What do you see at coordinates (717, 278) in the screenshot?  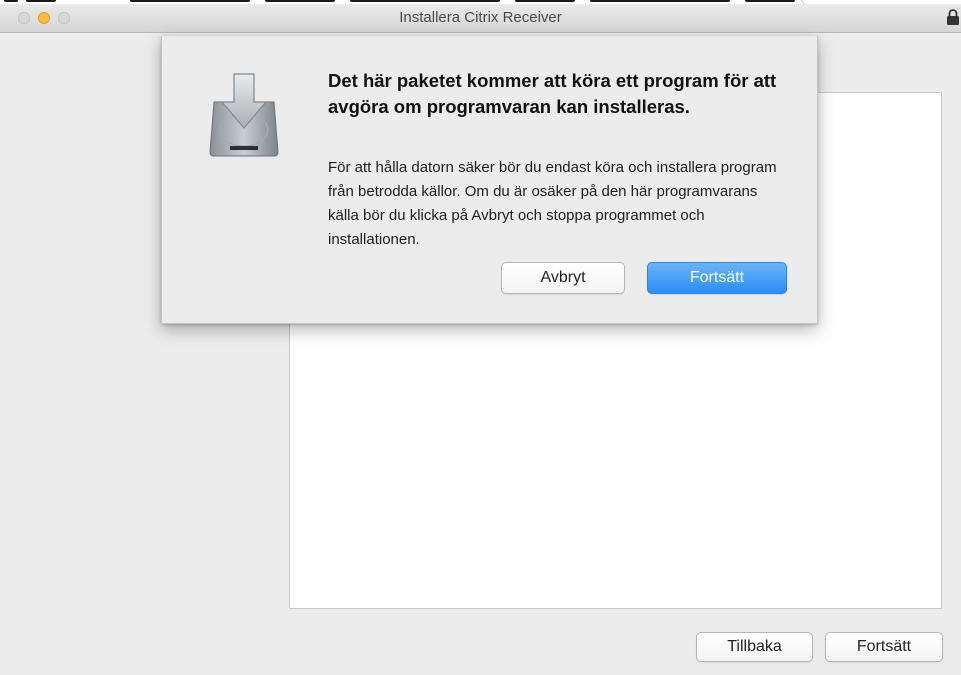 I see `alert-continue-button: Fortsätt` at bounding box center [717, 278].